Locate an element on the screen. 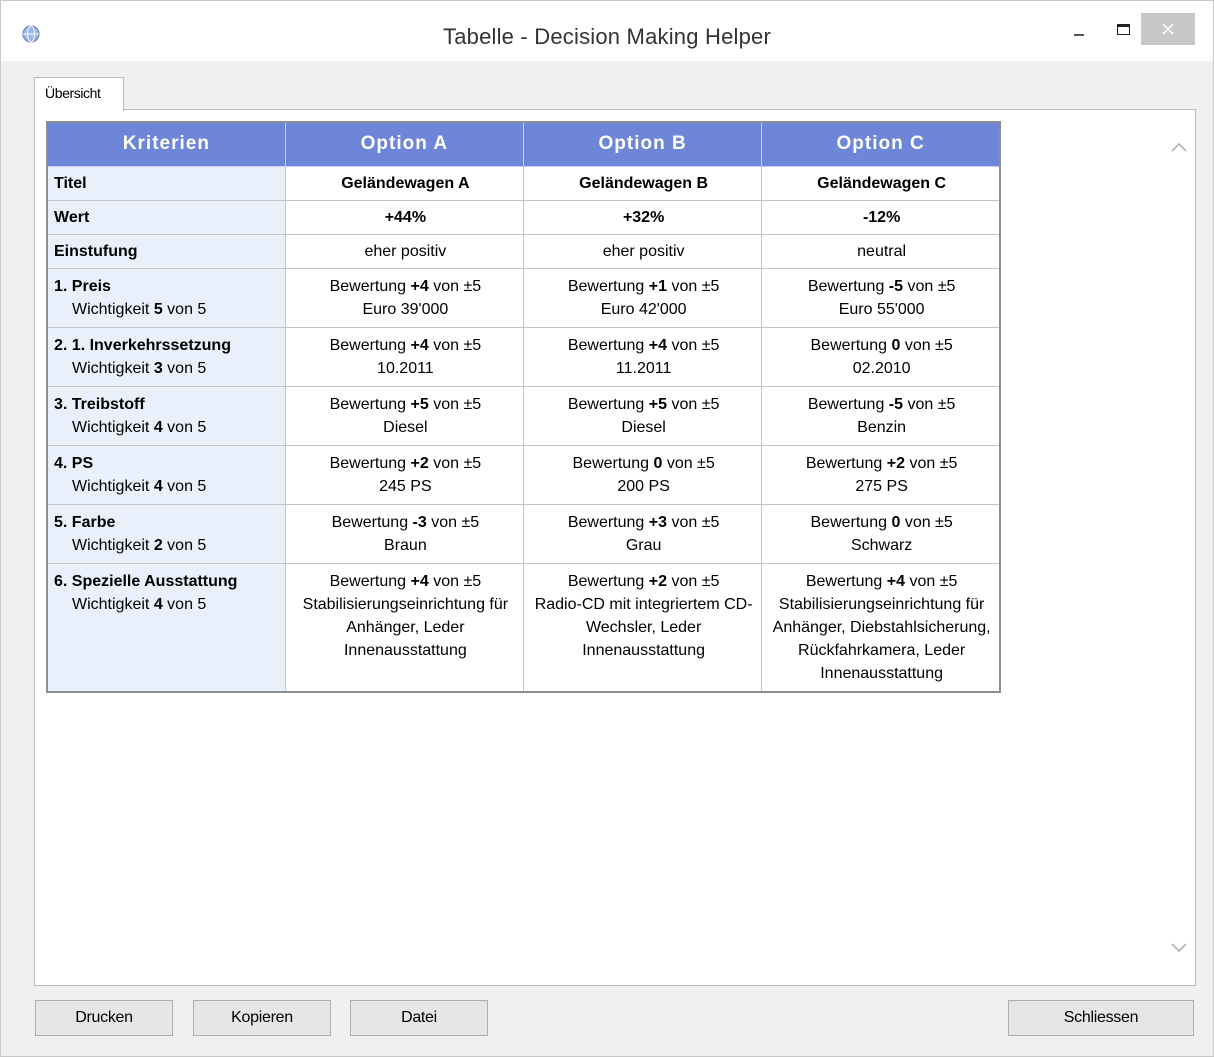  table-cell: +32% is located at coordinates (642, 217).